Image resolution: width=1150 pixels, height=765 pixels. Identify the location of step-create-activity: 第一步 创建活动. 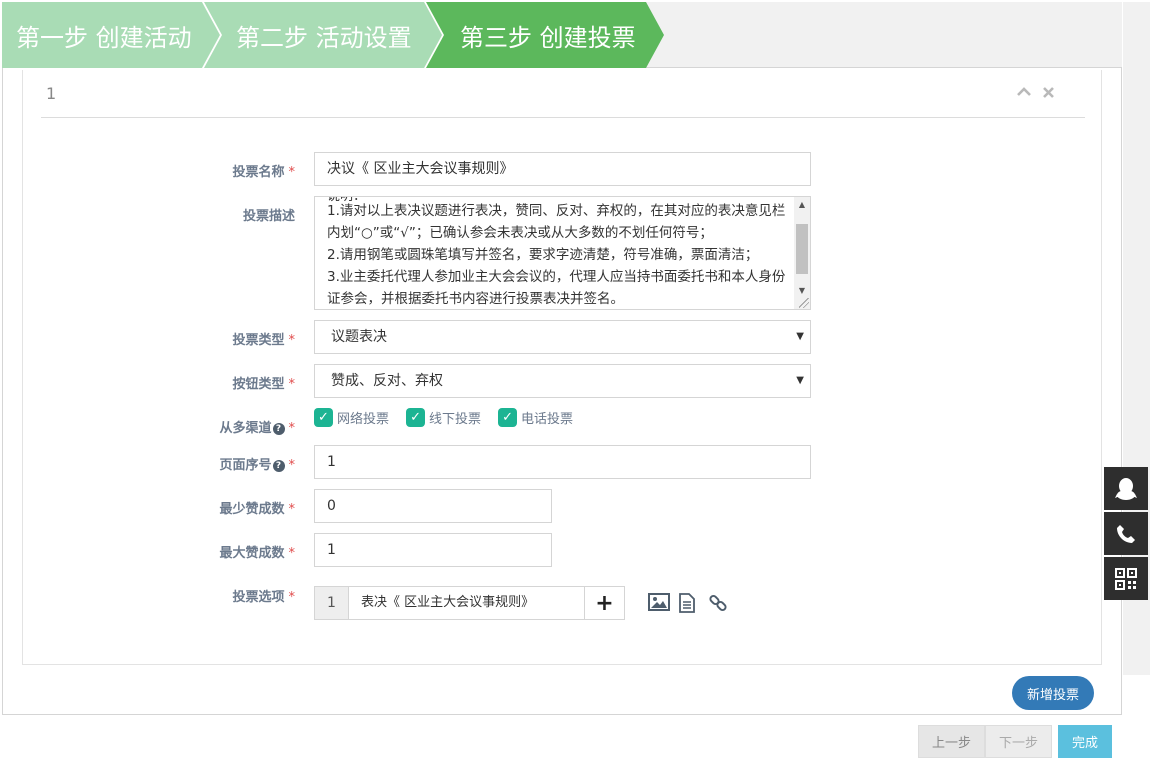
(111, 35).